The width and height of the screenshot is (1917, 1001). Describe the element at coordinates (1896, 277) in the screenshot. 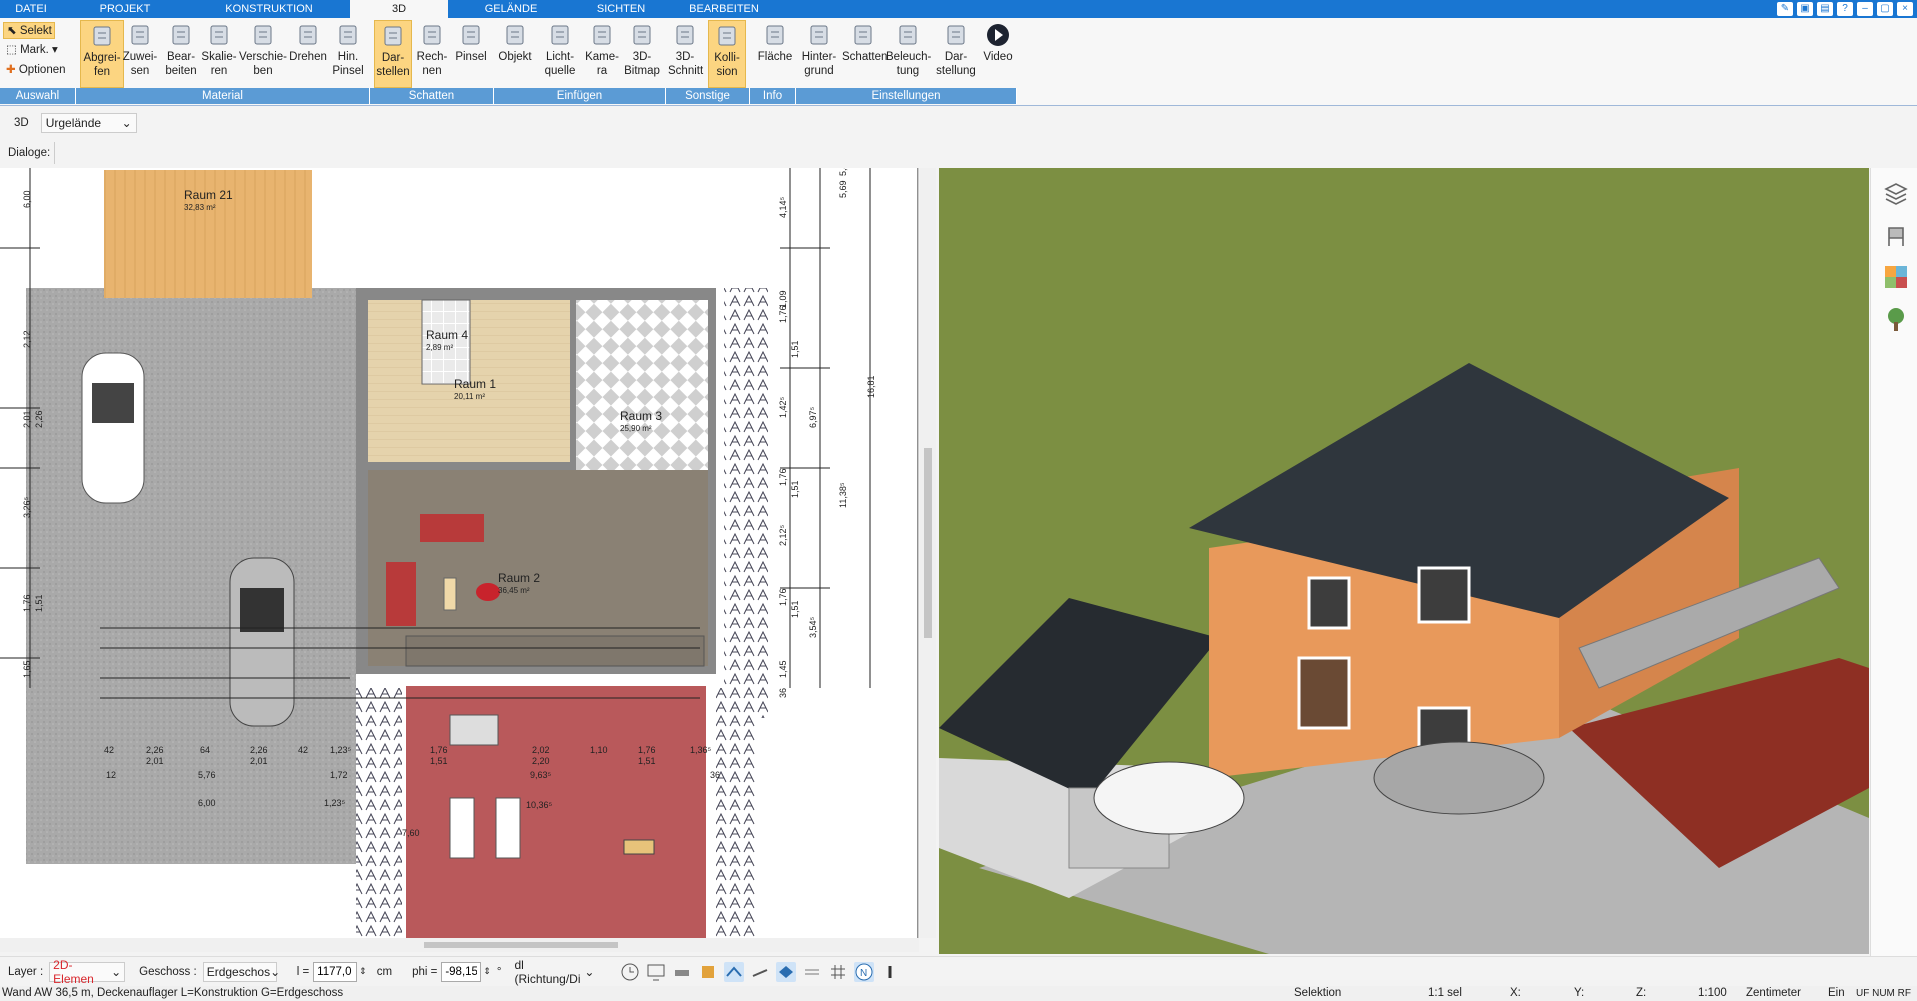

I see `materials-icon` at that location.